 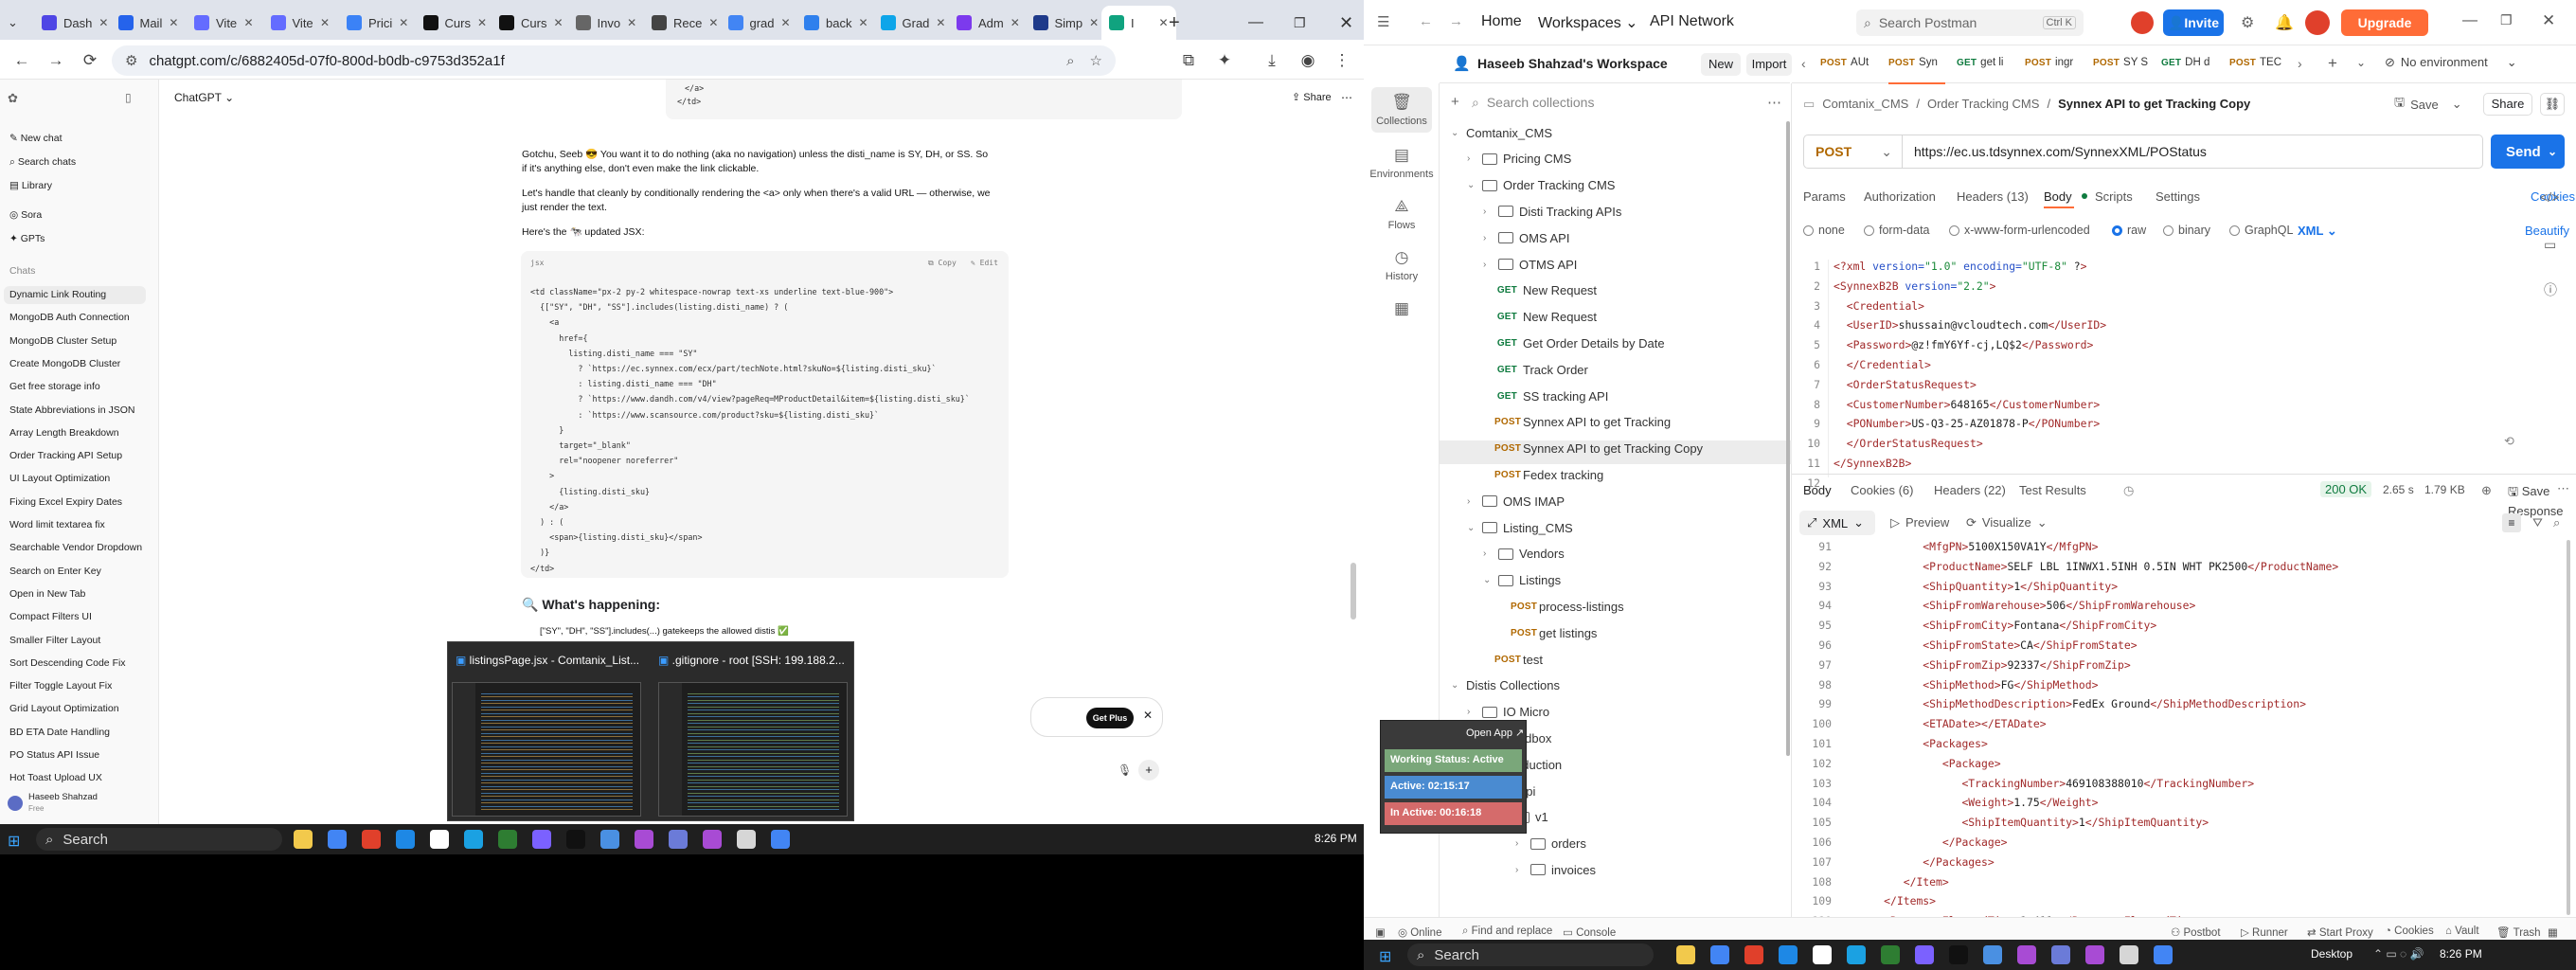 What do you see at coordinates (1555, 869) in the screenshot?
I see `folder-item: › invoices` at bounding box center [1555, 869].